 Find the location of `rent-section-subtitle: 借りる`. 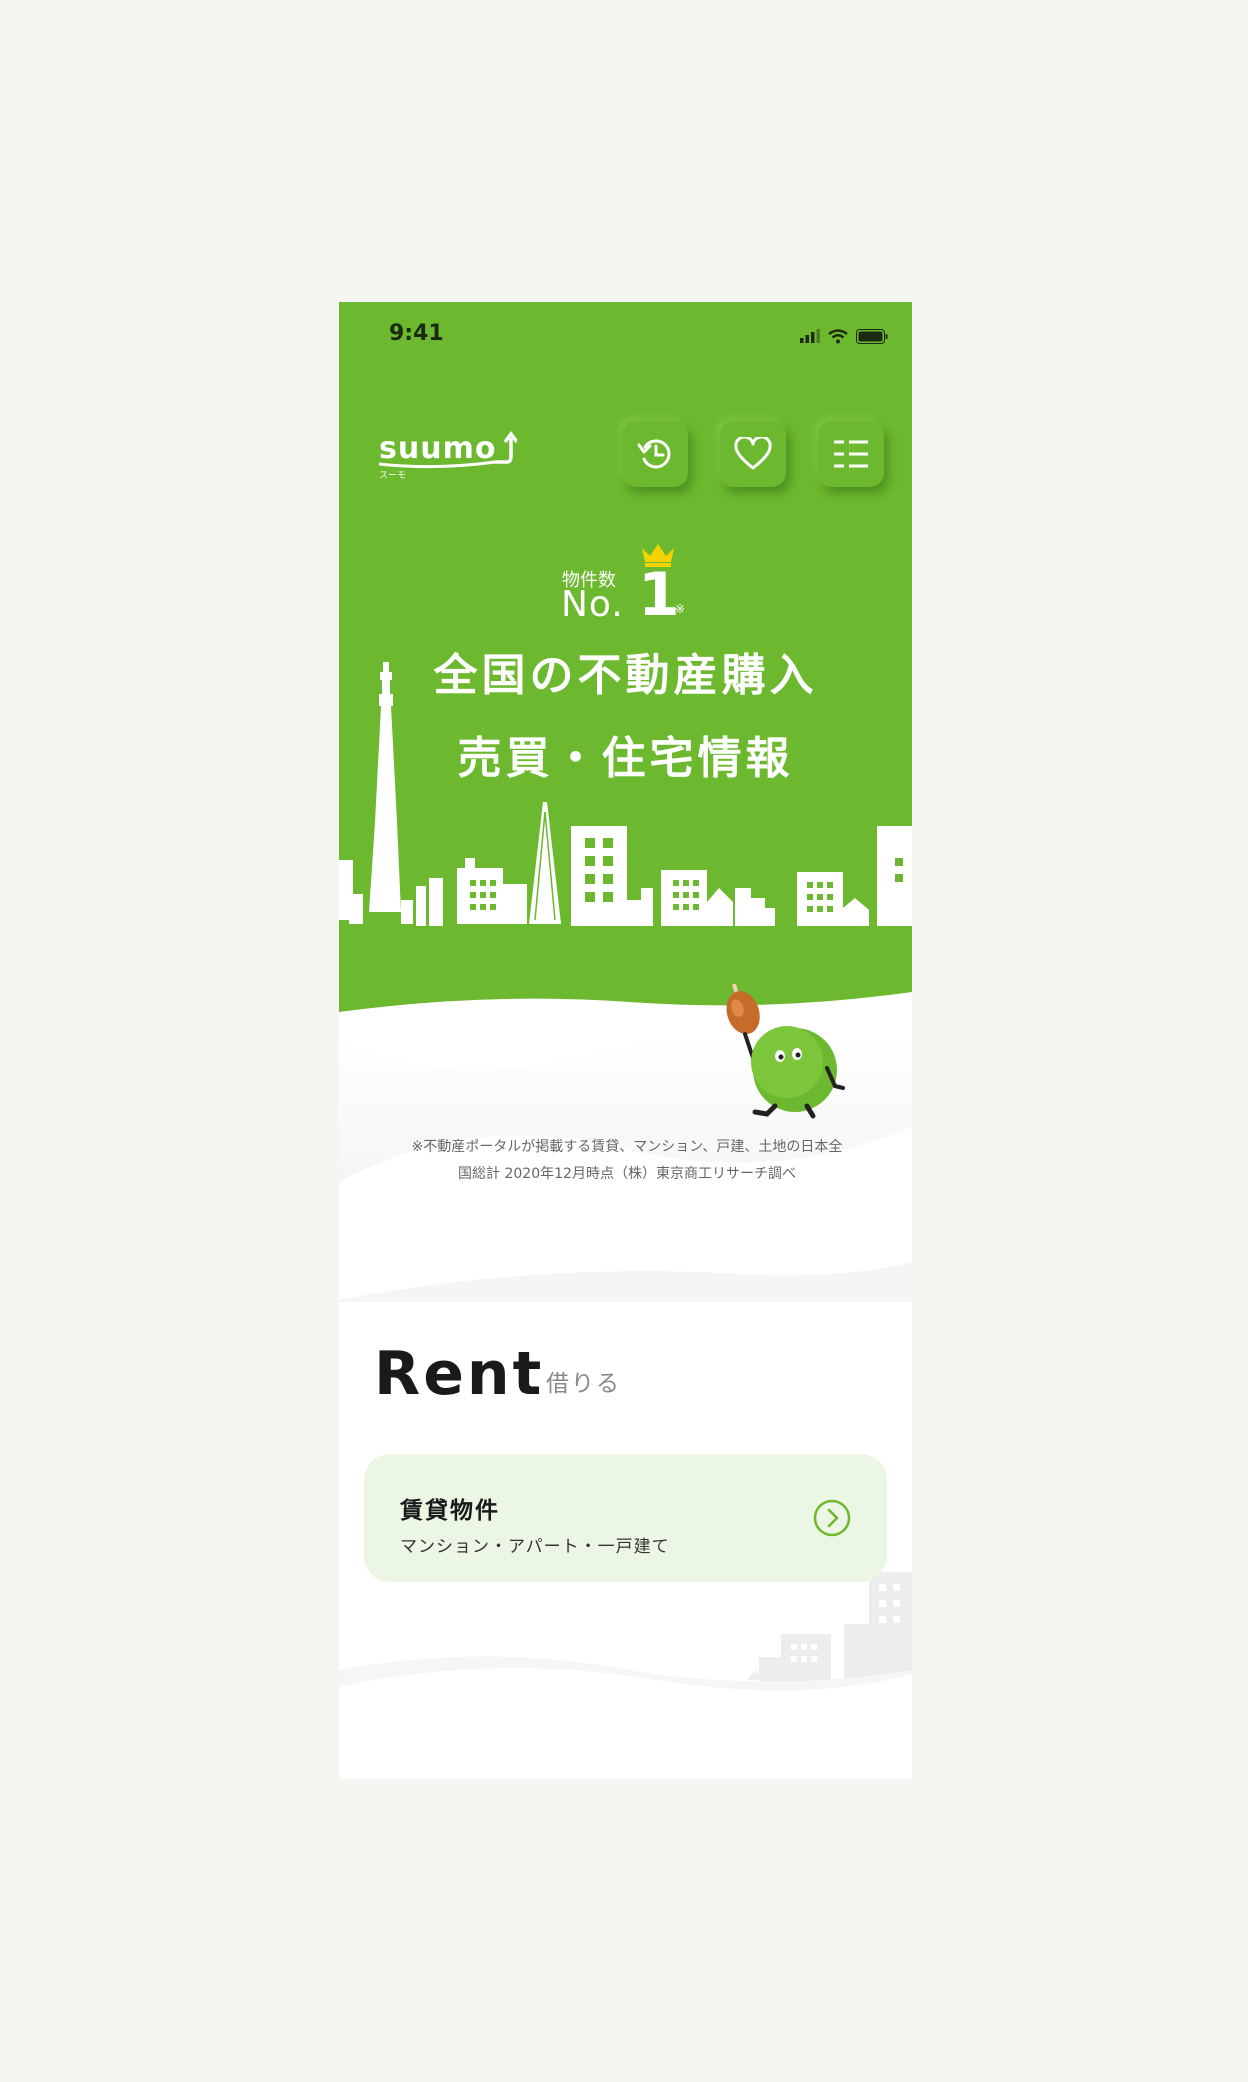

rent-section-subtitle: 借りる is located at coordinates (583, 1384).